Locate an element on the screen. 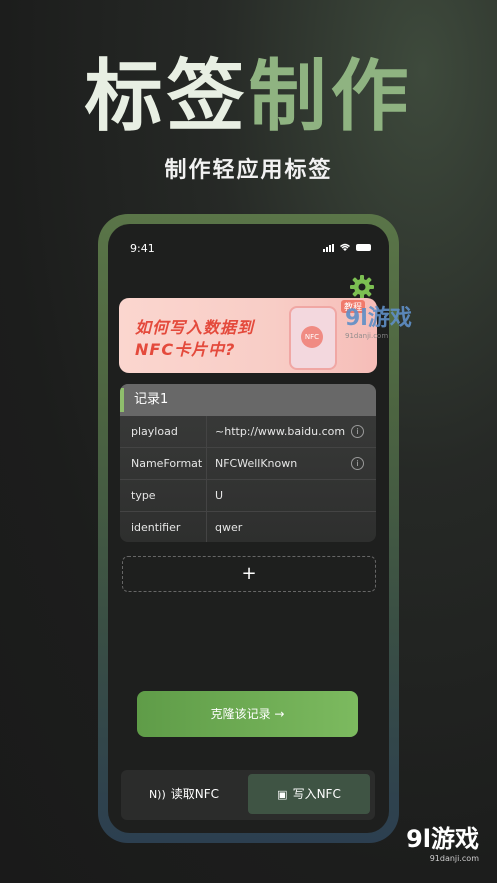  row-value: NFCWellKnown is located at coordinates (256, 463).